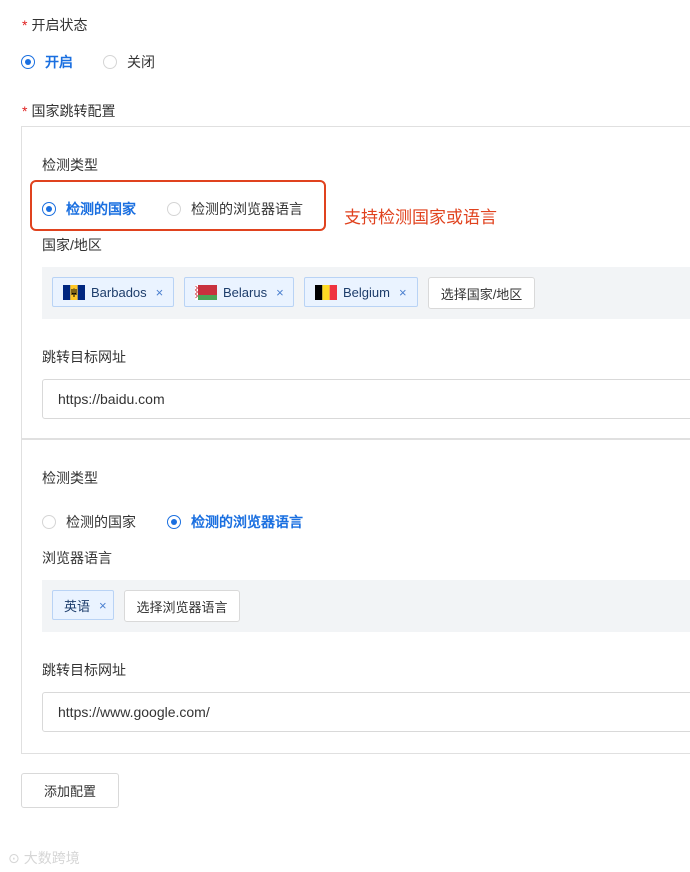  What do you see at coordinates (69, 111) in the screenshot?
I see `country-jump-field-label: * 国家跳转配置` at bounding box center [69, 111].